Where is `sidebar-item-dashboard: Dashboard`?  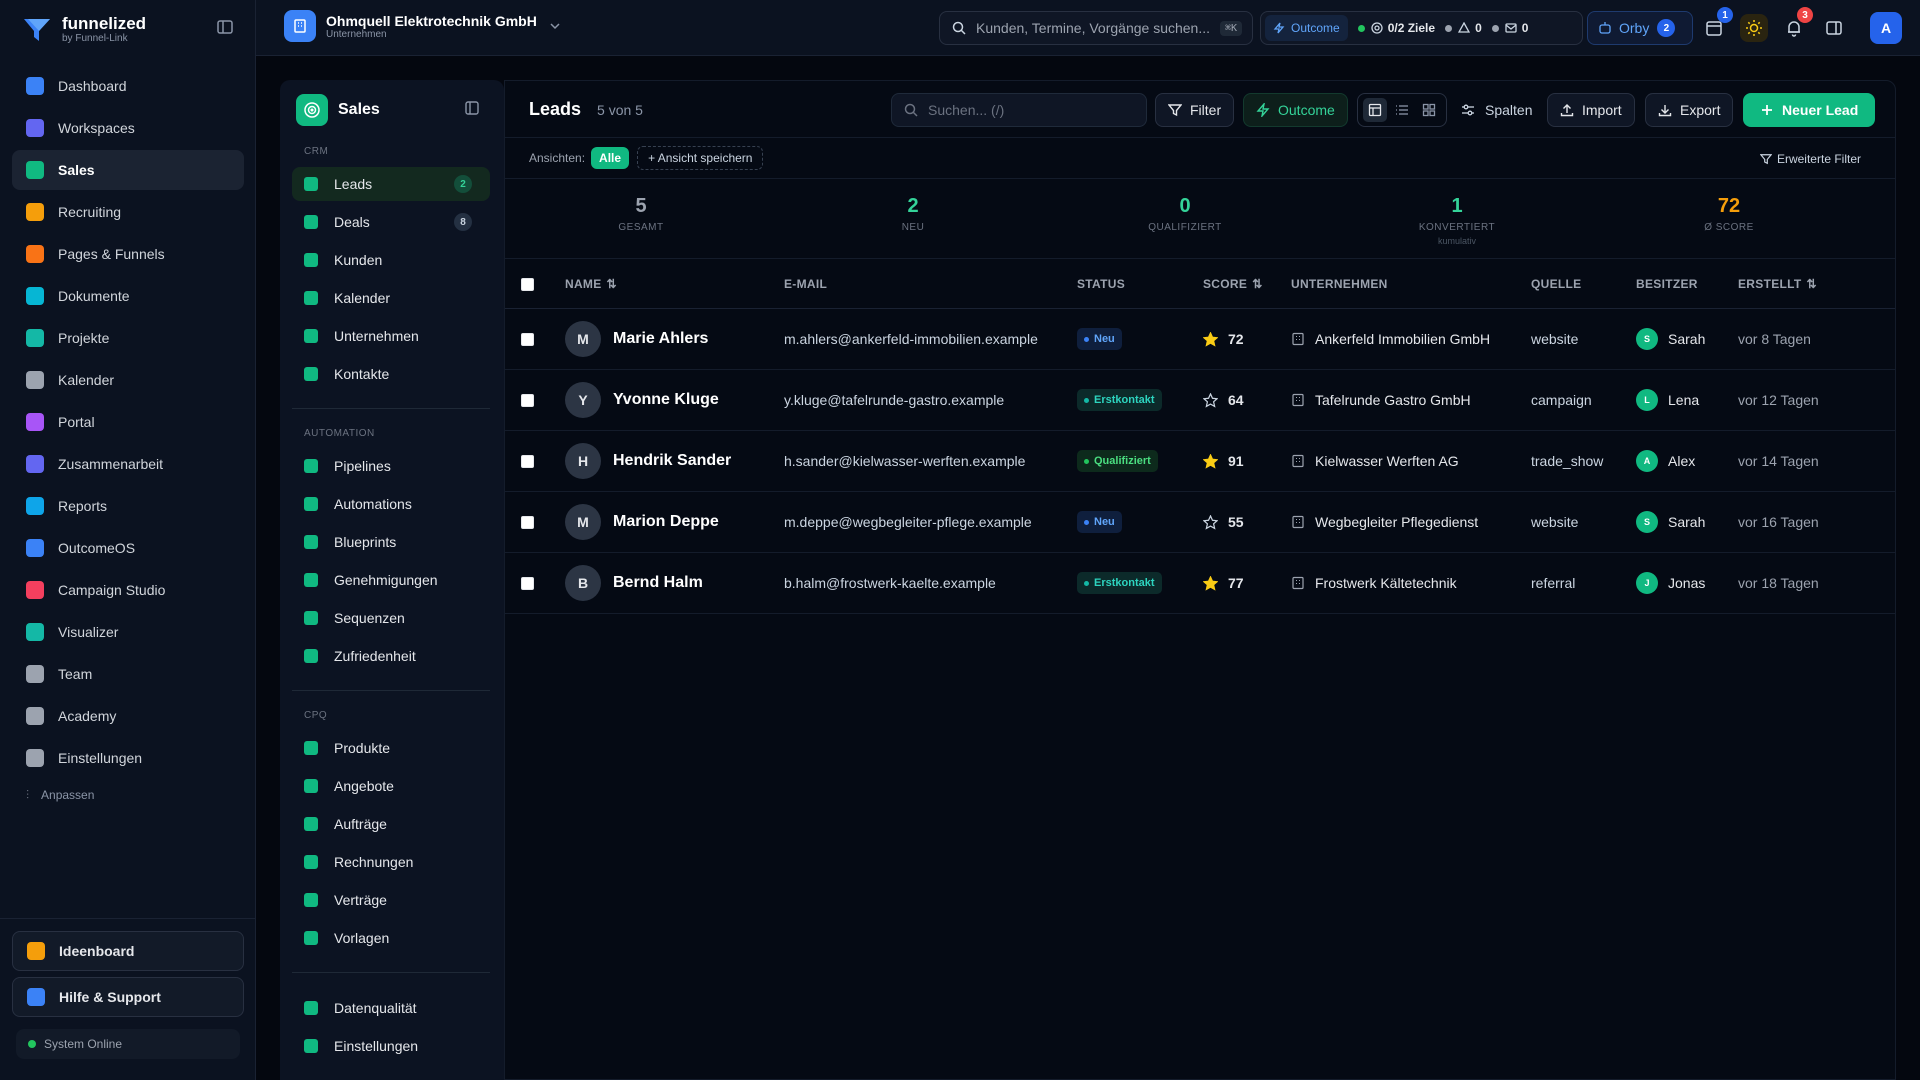
sidebar-item-dashboard: Dashboard is located at coordinates (128, 86).